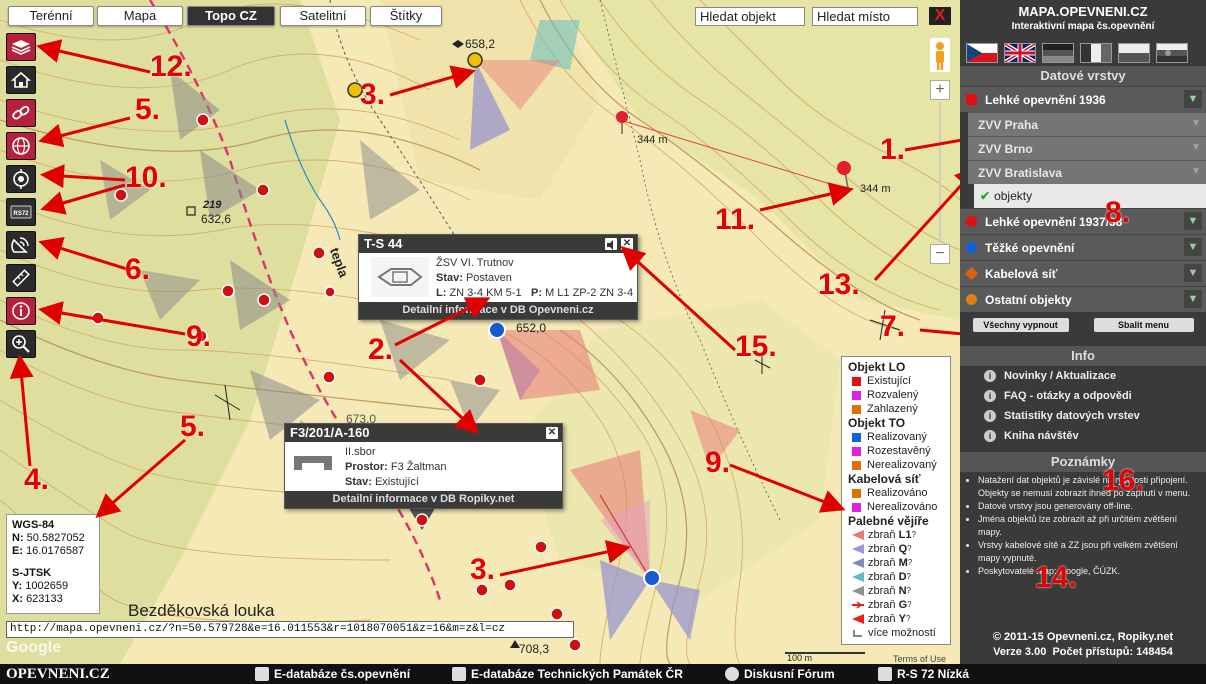 The height and width of the screenshot is (684, 1206). Describe the element at coordinates (1005, 149) in the screenshot. I see `sublayer-label: ZVV Brno` at that location.